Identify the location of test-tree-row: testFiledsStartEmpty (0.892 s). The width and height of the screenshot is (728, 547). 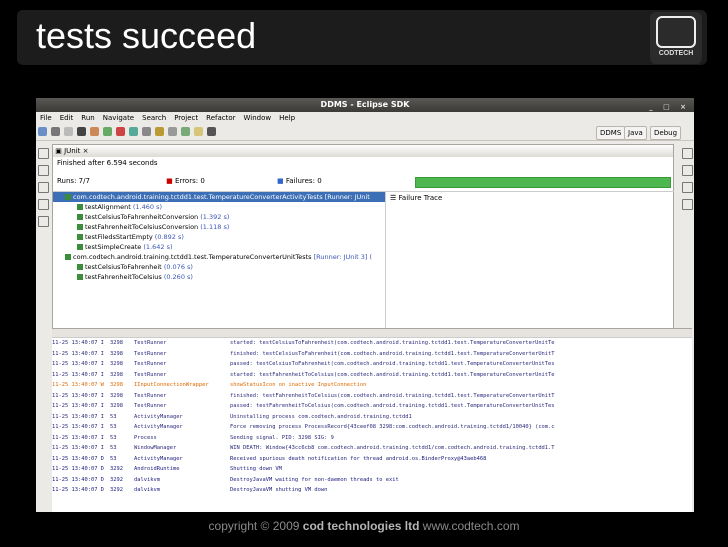
(219, 237).